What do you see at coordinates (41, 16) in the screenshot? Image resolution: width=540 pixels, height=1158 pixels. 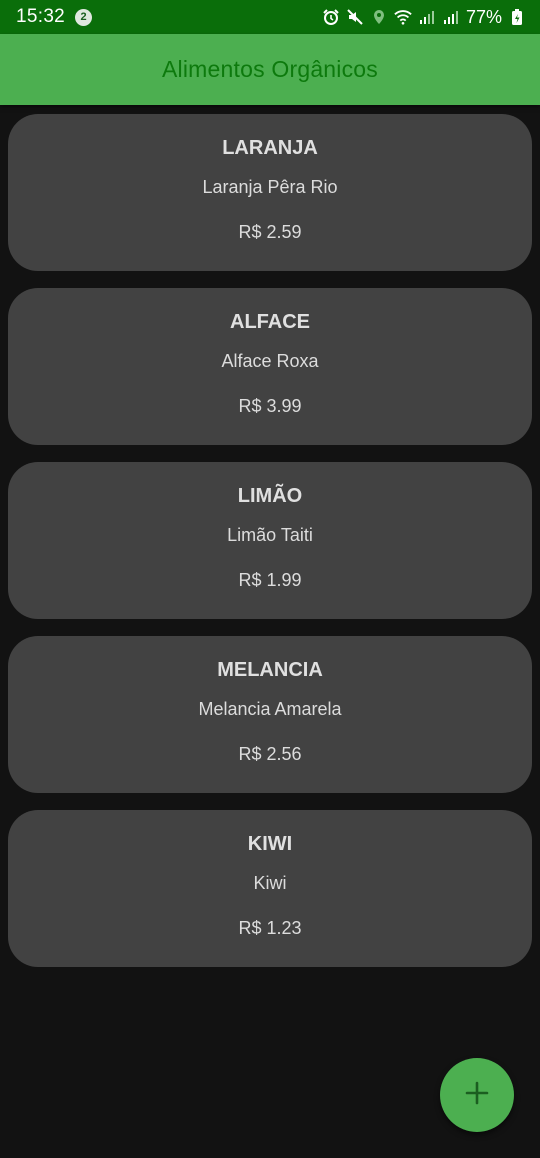 I see `status-time: 15:32` at bounding box center [41, 16].